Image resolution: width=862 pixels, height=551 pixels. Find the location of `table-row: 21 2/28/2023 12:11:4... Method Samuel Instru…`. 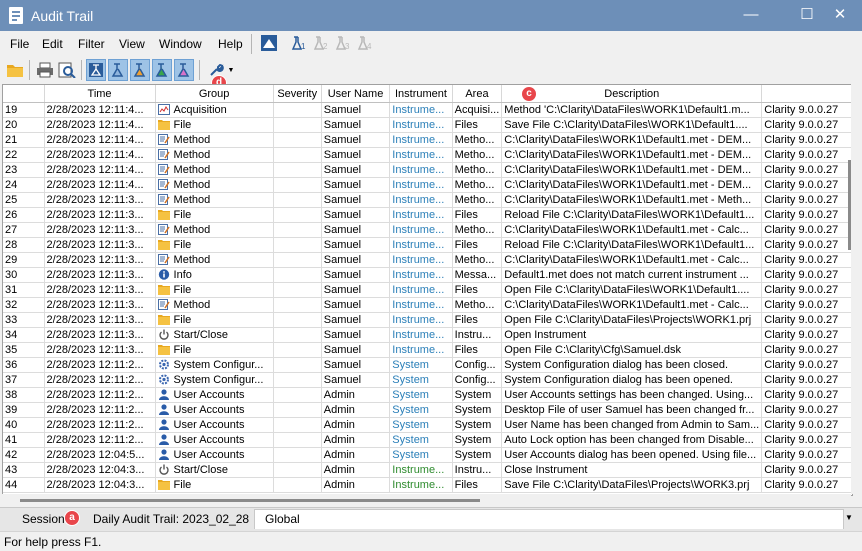

table-row: 21 2/28/2023 12:11:4... Method Samuel Instru… is located at coordinates (427, 140).